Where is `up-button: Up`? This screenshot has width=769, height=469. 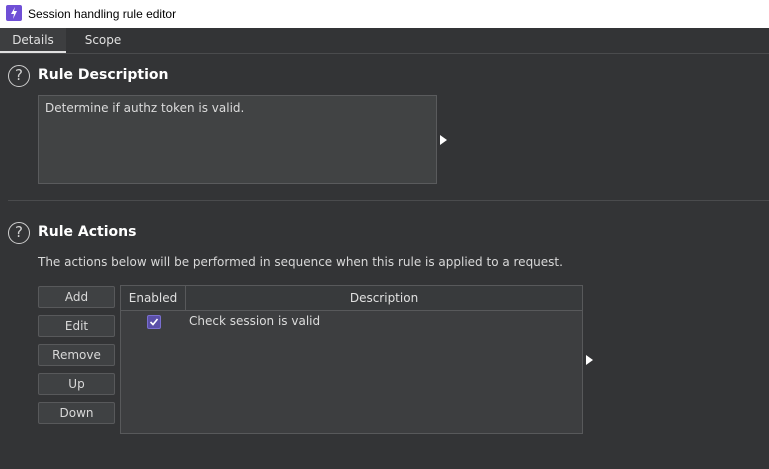
up-button: Up is located at coordinates (76, 384).